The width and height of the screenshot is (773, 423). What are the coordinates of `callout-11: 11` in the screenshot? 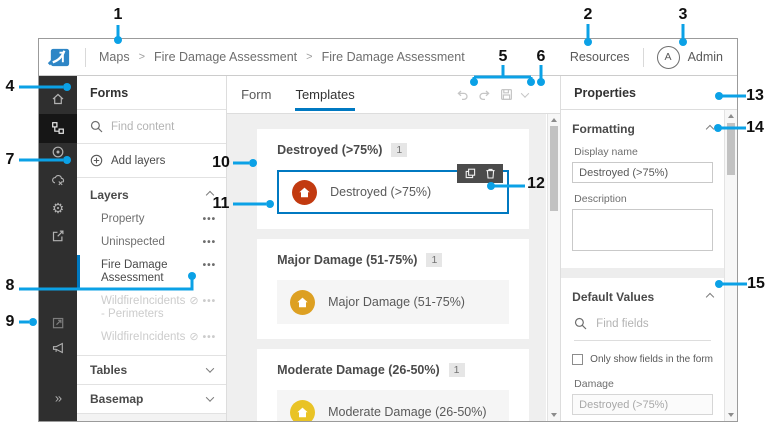 It's located at (221, 203).